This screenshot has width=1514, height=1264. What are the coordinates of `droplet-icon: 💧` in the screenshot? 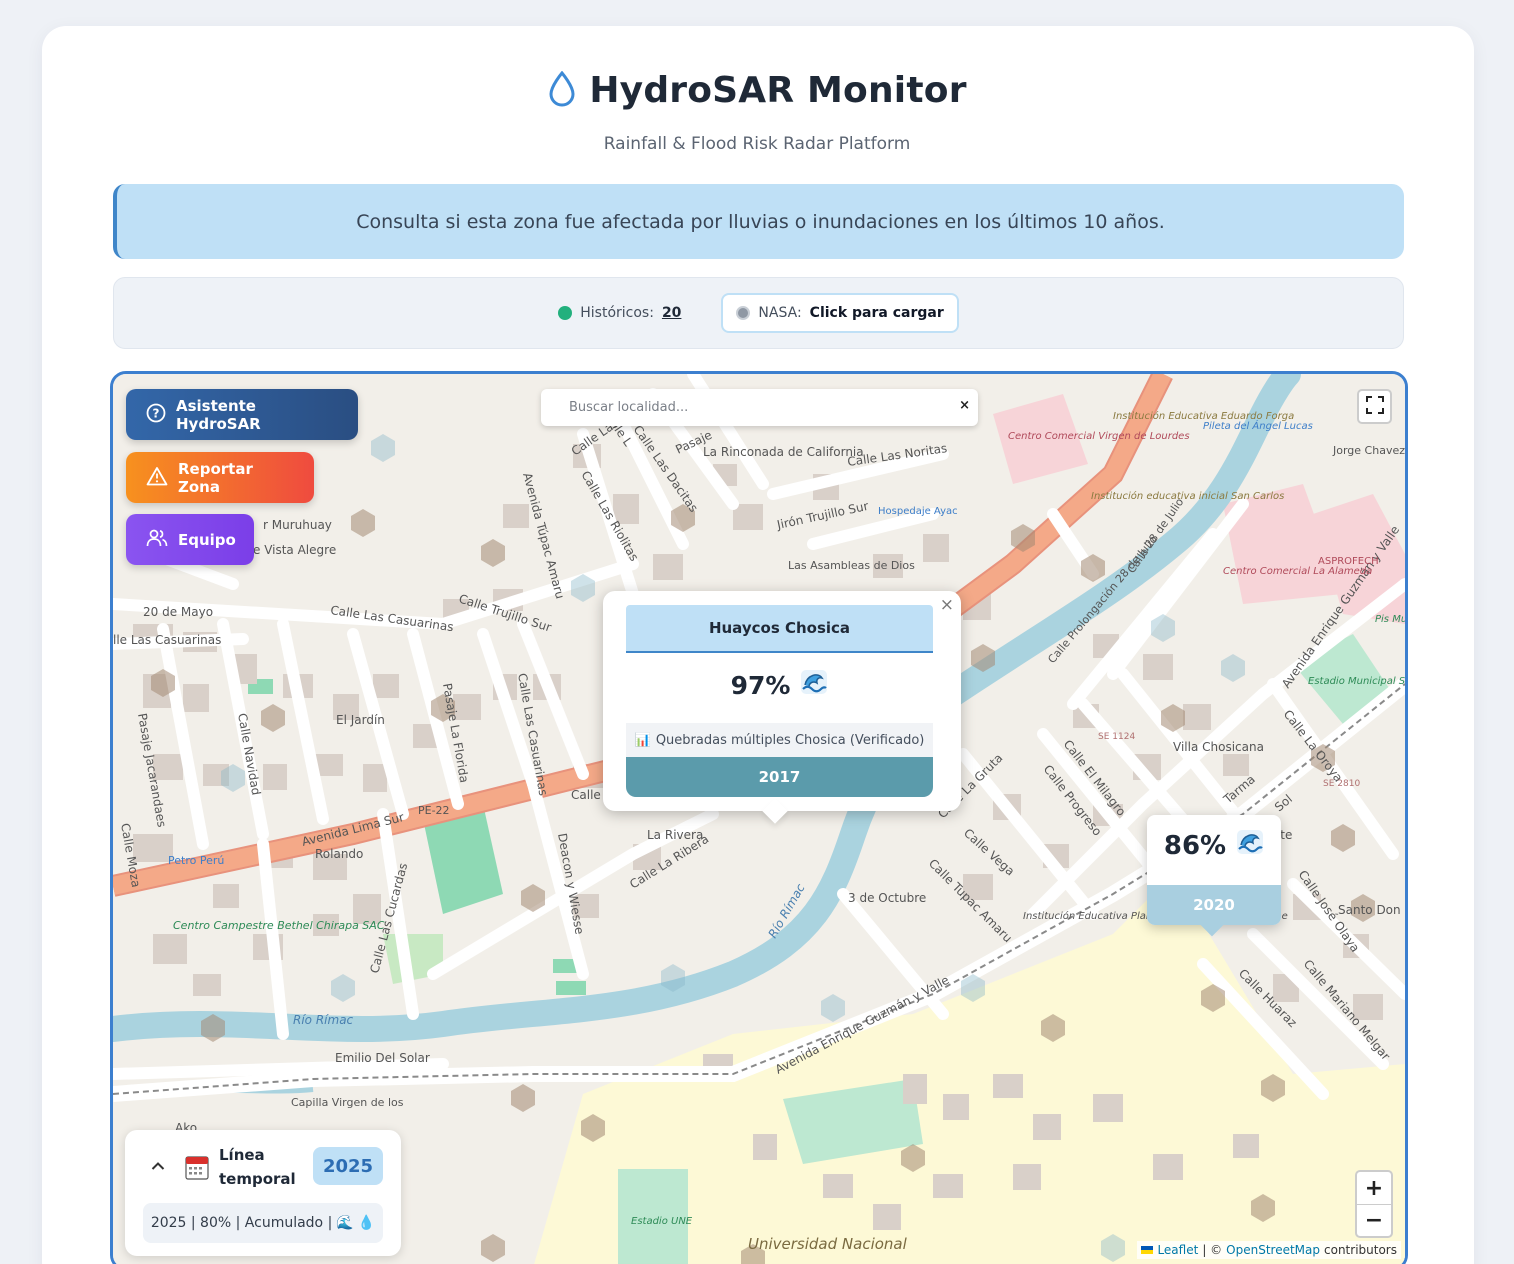 It's located at (366, 1223).